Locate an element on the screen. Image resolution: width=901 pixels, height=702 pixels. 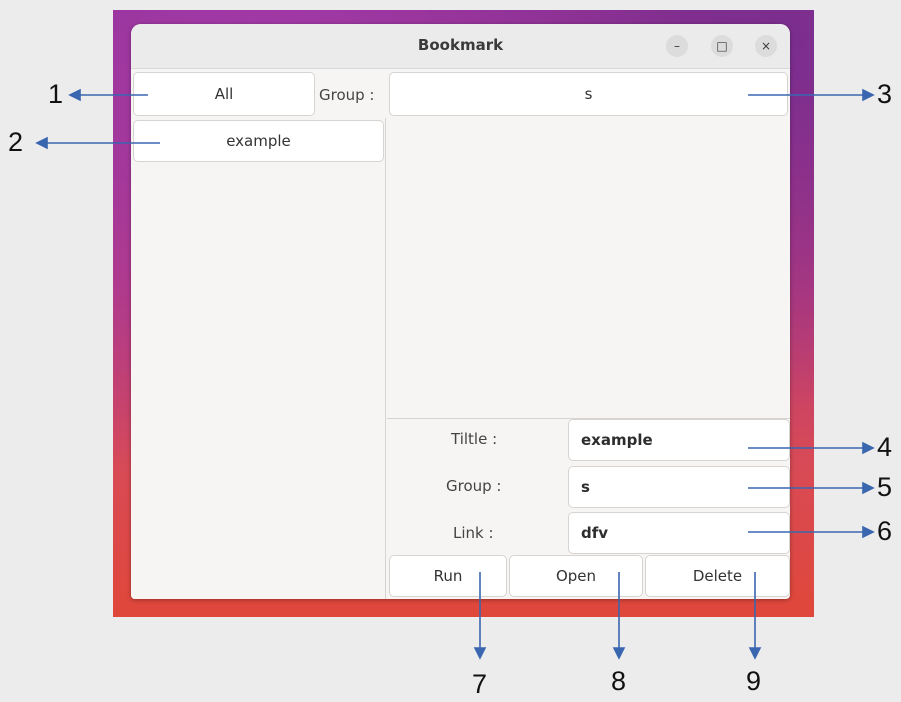
annotation-8: 8 is located at coordinates (619, 681).